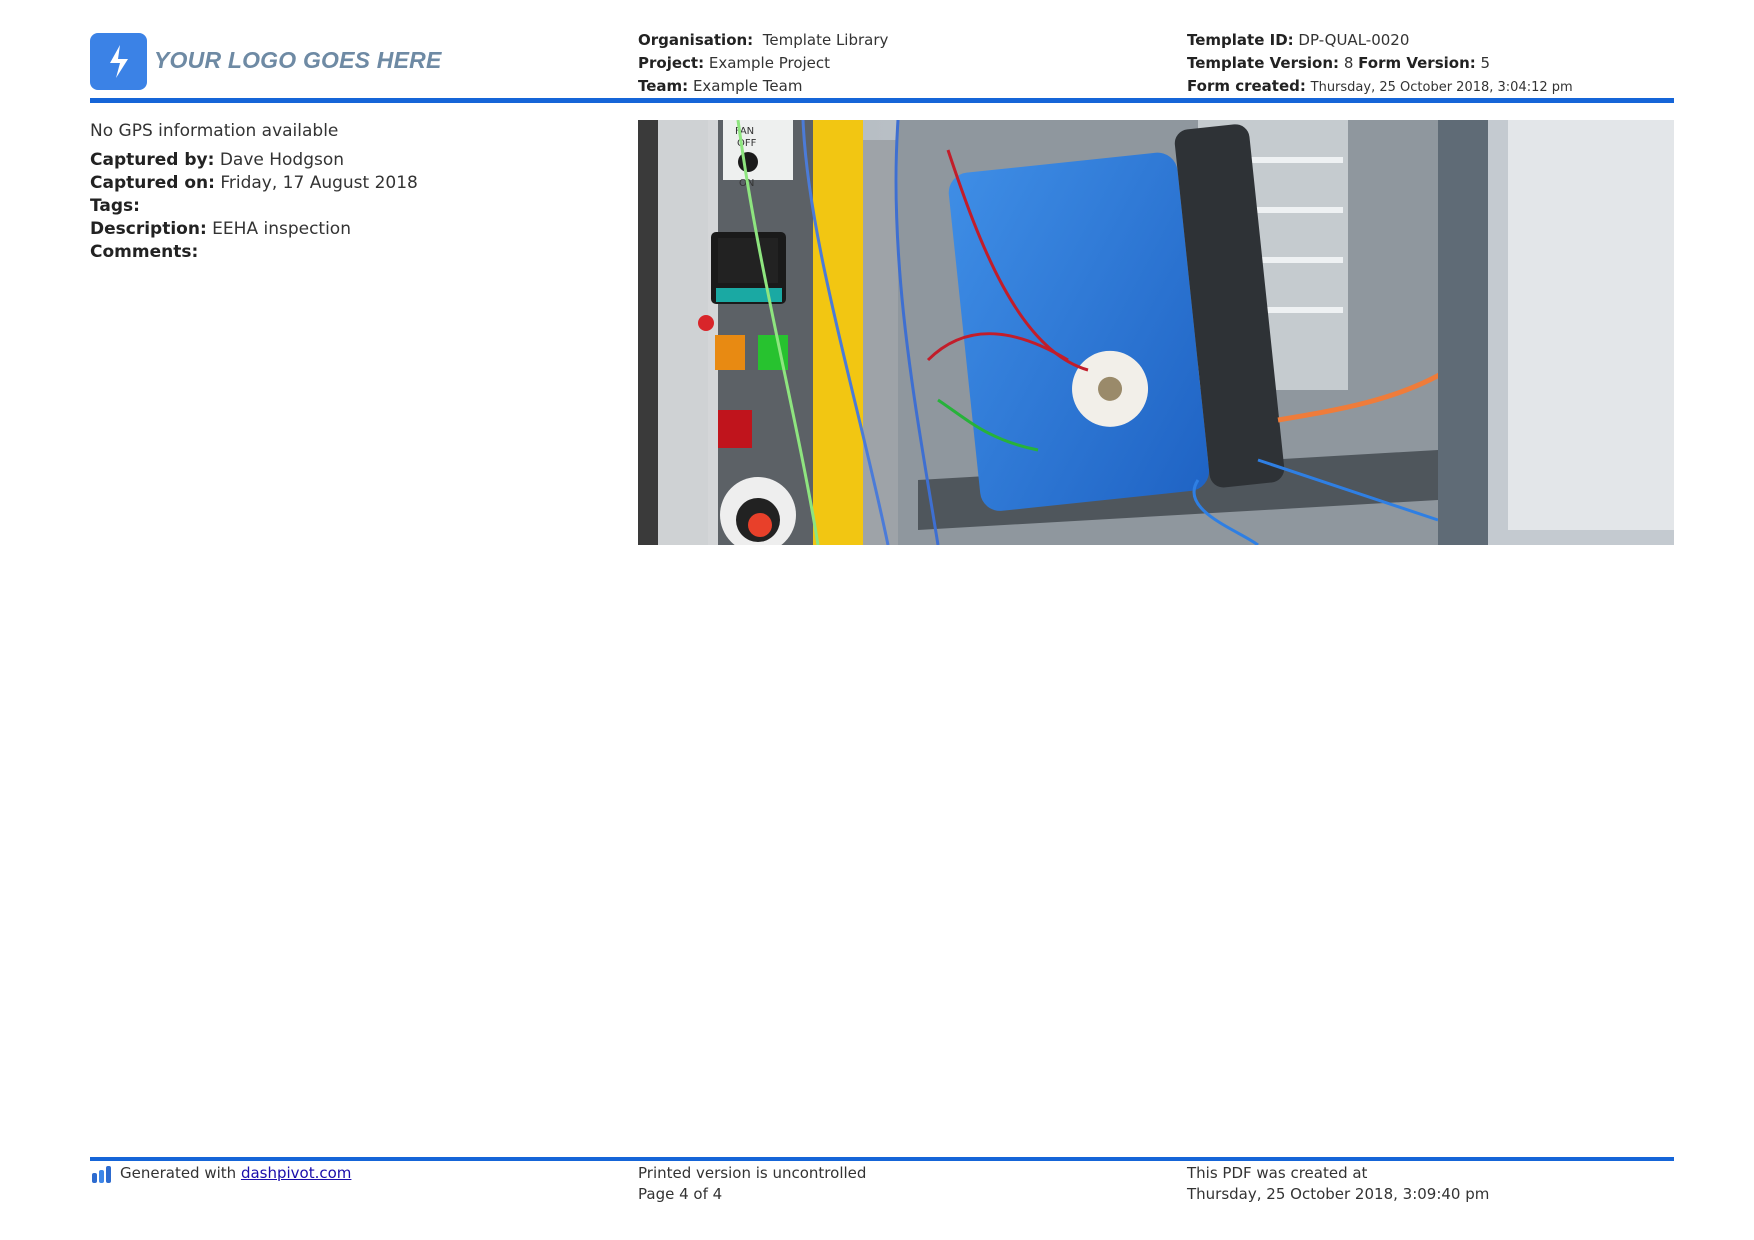 This screenshot has width=1754, height=1240. What do you see at coordinates (115, 206) in the screenshot?
I see `tags-label: Tags:` at bounding box center [115, 206].